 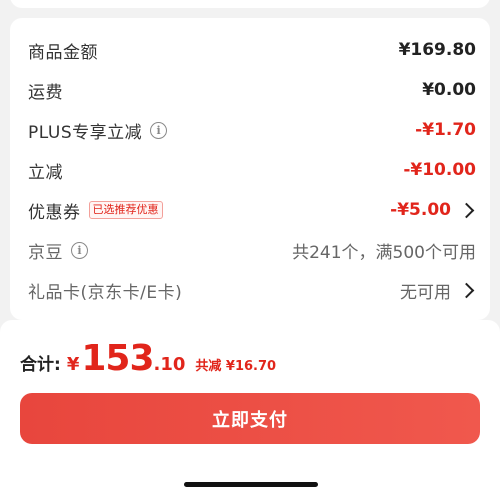 I want to click on gift-card-label: 礼品卡(京东卡/E卡), so click(x=105, y=292).